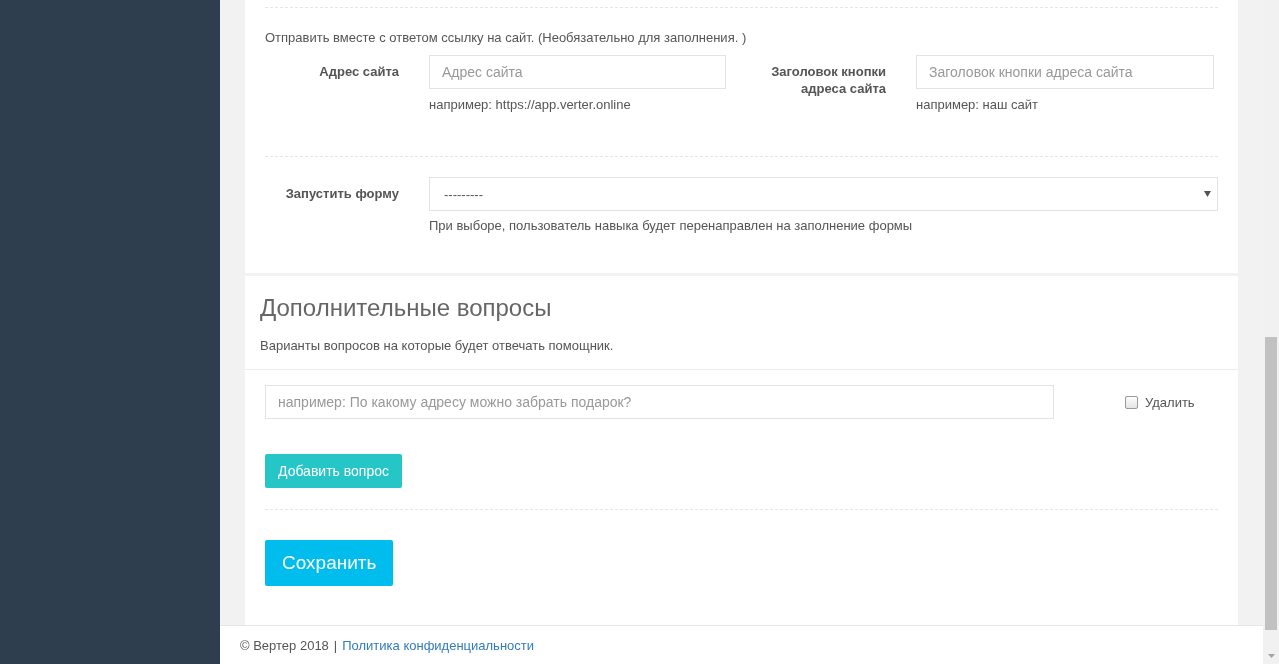  I want to click on field-label: Заголовок кнопки адреса сайта, so click(828, 80).